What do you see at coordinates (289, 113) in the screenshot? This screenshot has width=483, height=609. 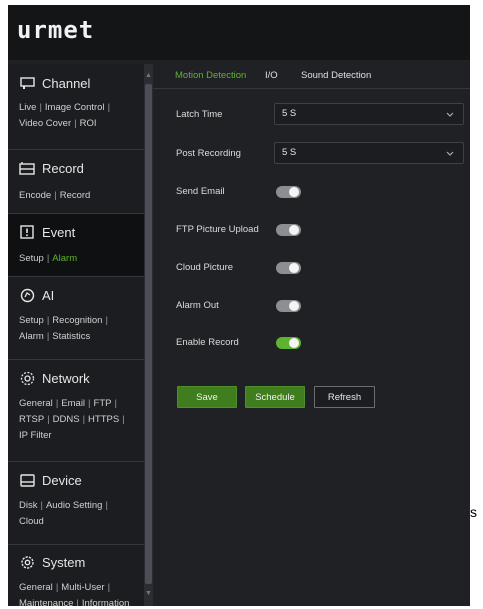 I see `latch-time-value: 5 S` at bounding box center [289, 113].